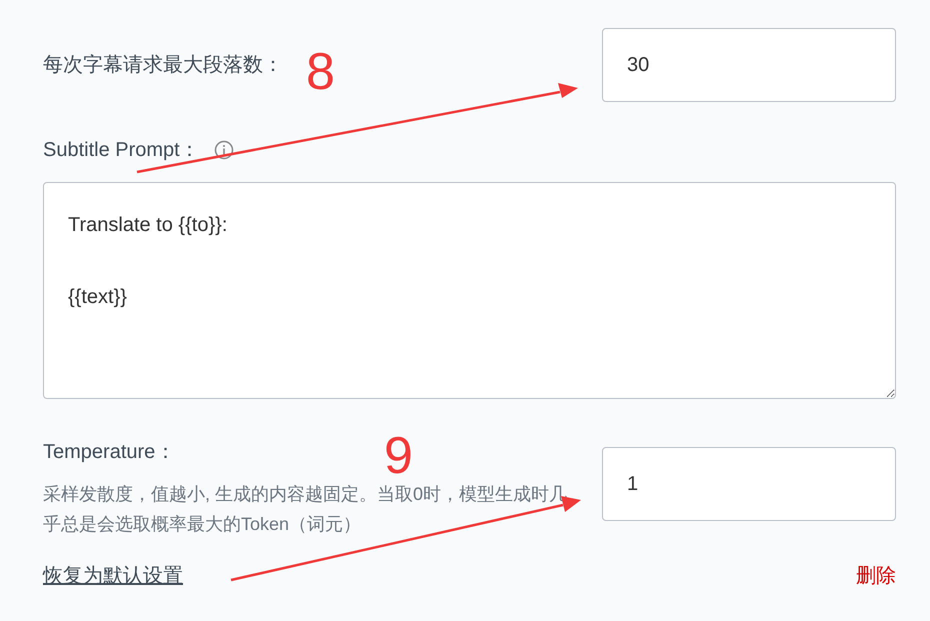 This screenshot has height=621, width=930. What do you see at coordinates (320, 72) in the screenshot?
I see `annotation-number: 8` at bounding box center [320, 72].